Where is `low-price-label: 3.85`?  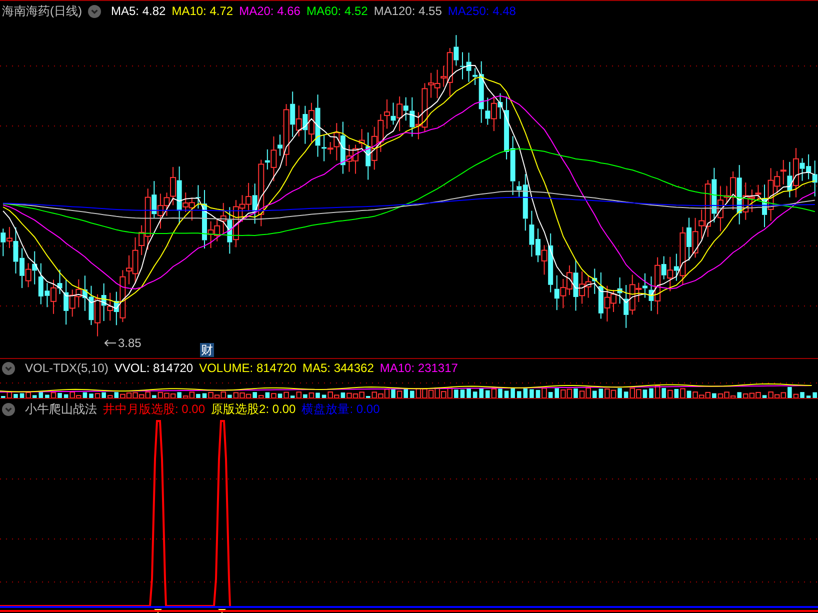
low-price-label: 3.85 is located at coordinates (130, 343).